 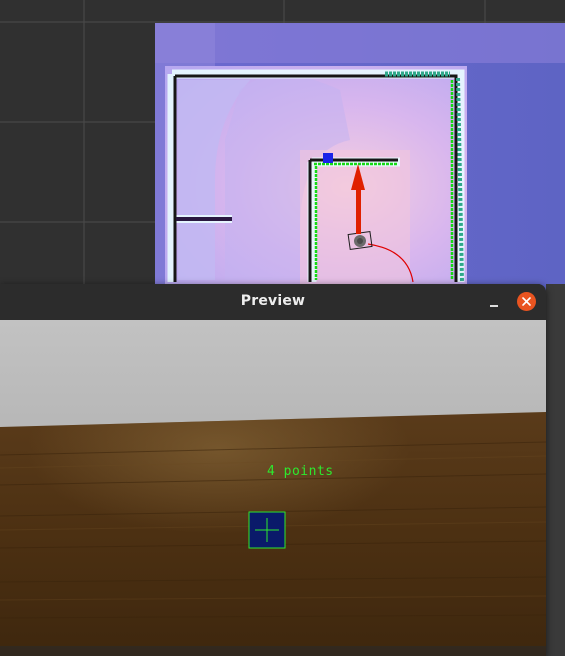 I want to click on goal-marker-icon, so click(x=328, y=158).